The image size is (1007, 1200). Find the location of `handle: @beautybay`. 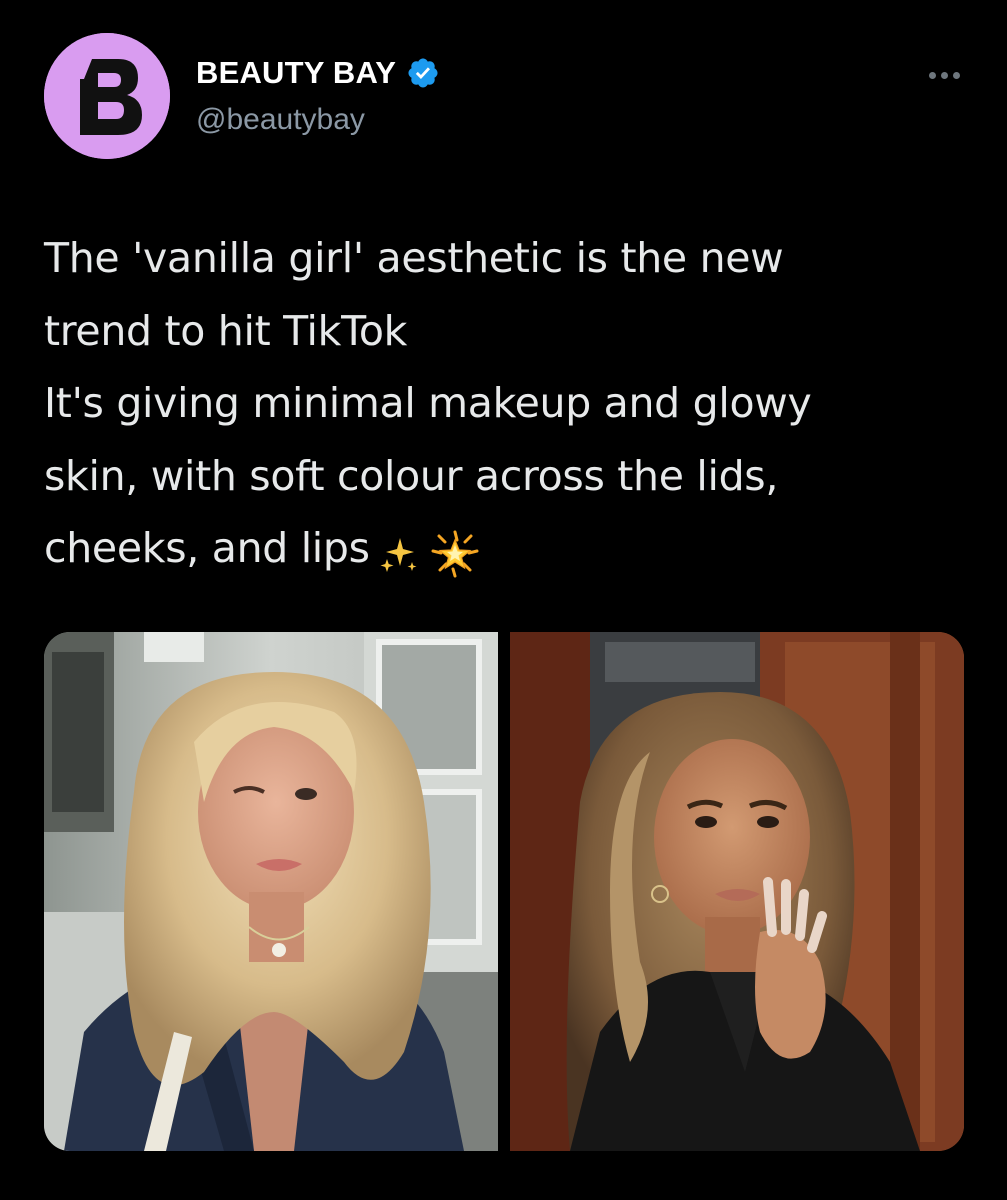

handle: @beautybay is located at coordinates (280, 120).